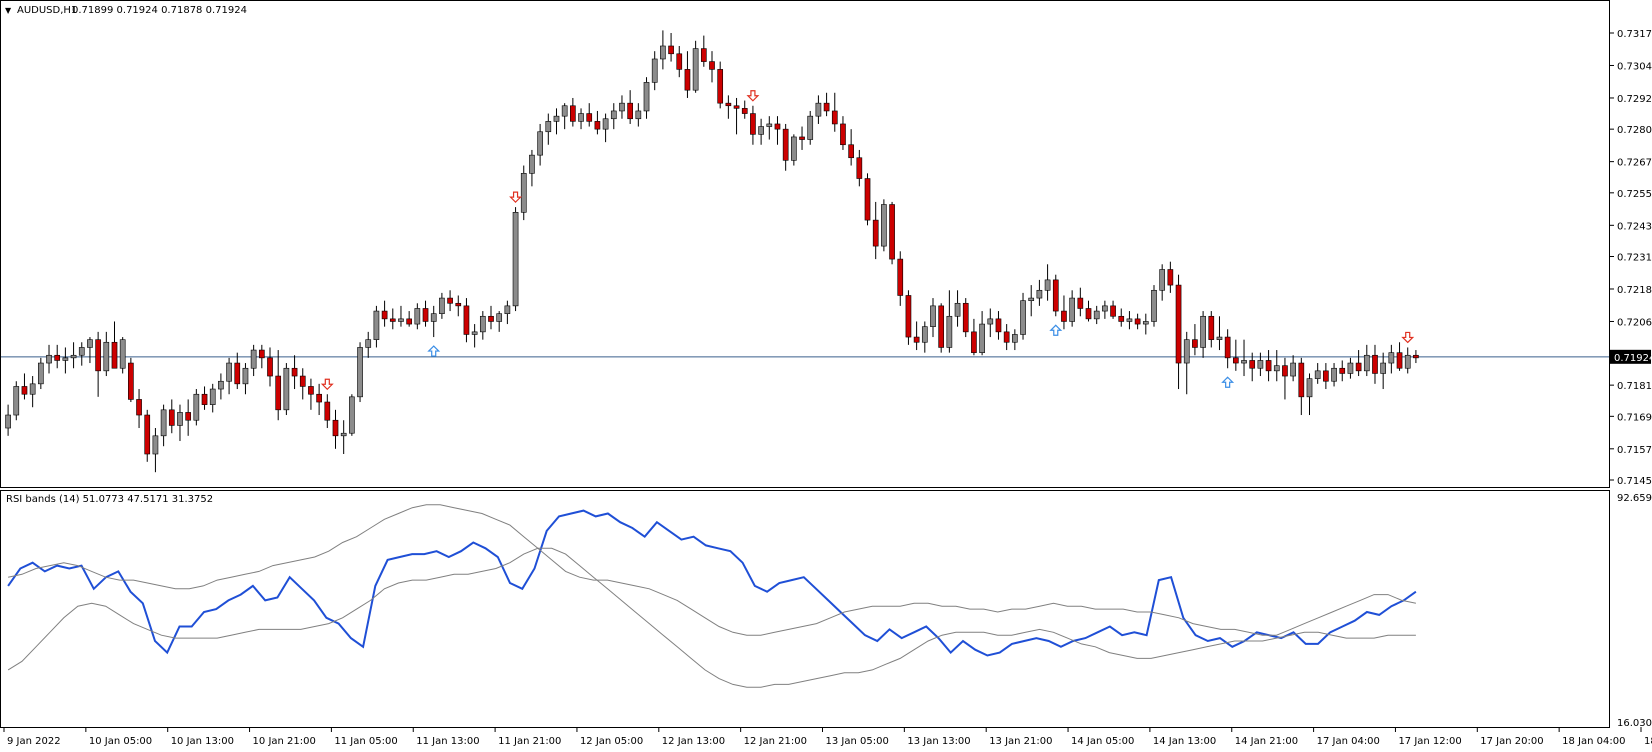  I want to click on dropdown-triangle-icon: ▼, so click(8, 10).